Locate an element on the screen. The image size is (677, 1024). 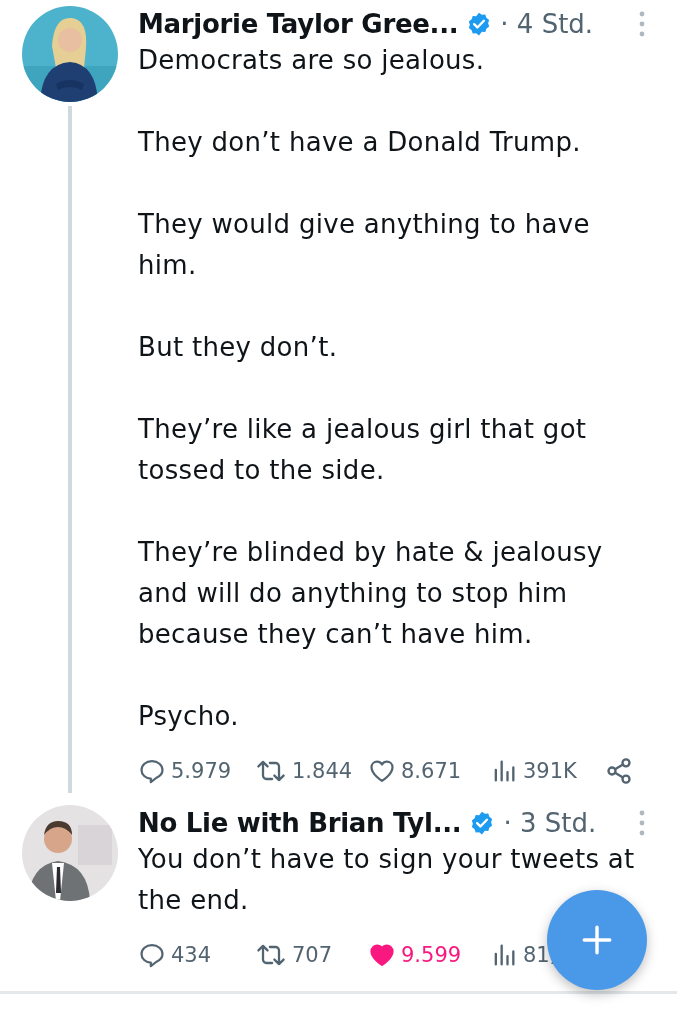
post-time: · 4 Std. is located at coordinates (547, 24).